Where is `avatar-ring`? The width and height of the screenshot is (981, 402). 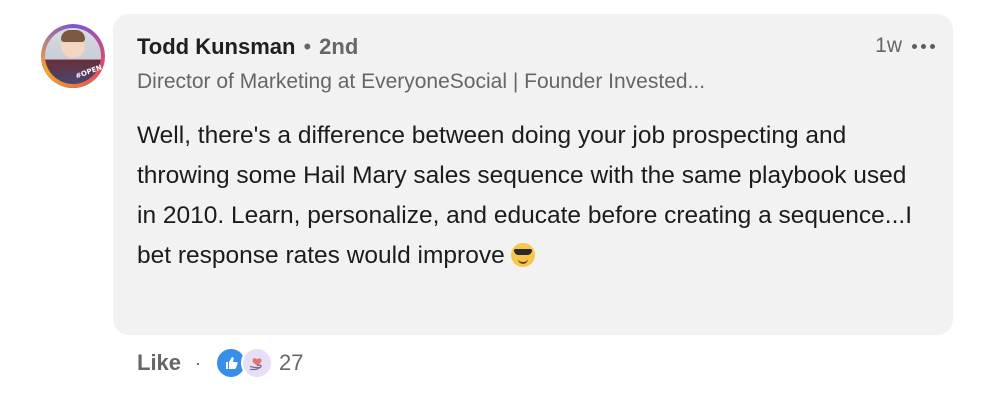 avatar-ring is located at coordinates (73, 56).